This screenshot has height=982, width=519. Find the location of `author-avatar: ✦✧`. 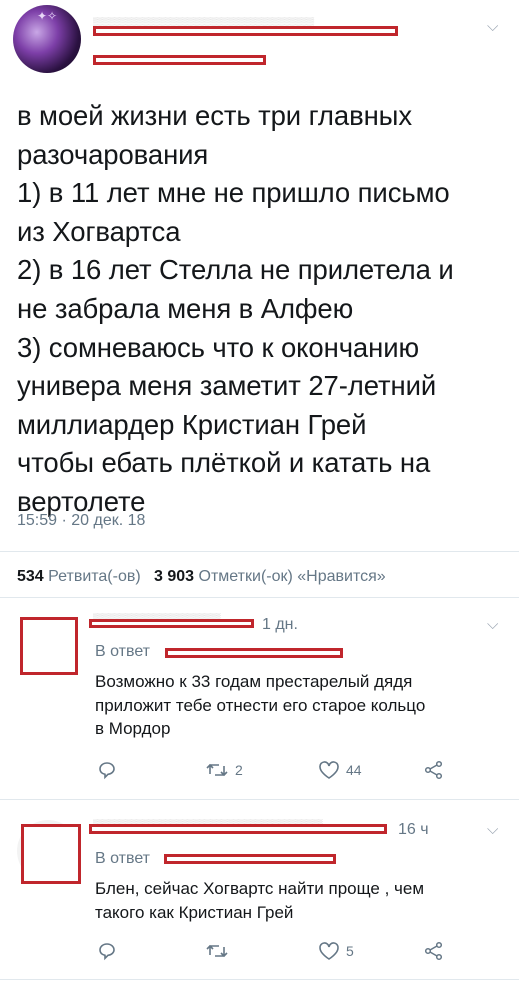

author-avatar: ✦✧ is located at coordinates (47, 39).